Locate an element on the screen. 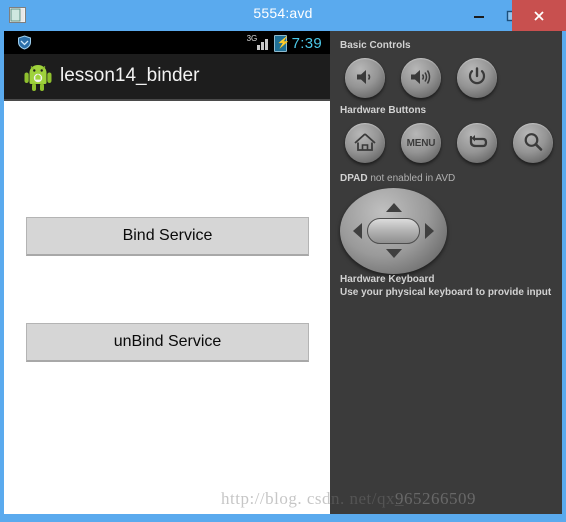 This screenshot has height=522, width=566. search-button is located at coordinates (533, 143).